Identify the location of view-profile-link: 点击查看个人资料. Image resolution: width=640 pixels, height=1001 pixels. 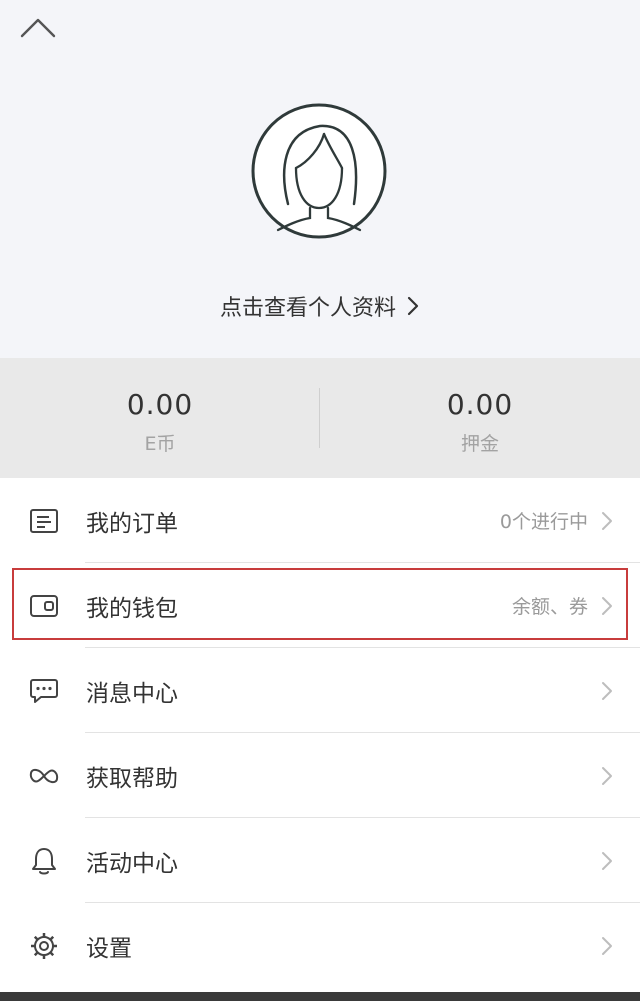
(320, 306).